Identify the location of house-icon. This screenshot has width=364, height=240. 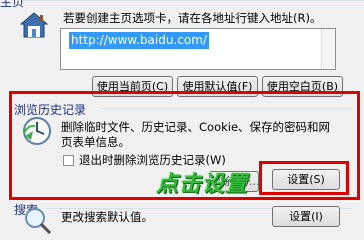
(34, 25).